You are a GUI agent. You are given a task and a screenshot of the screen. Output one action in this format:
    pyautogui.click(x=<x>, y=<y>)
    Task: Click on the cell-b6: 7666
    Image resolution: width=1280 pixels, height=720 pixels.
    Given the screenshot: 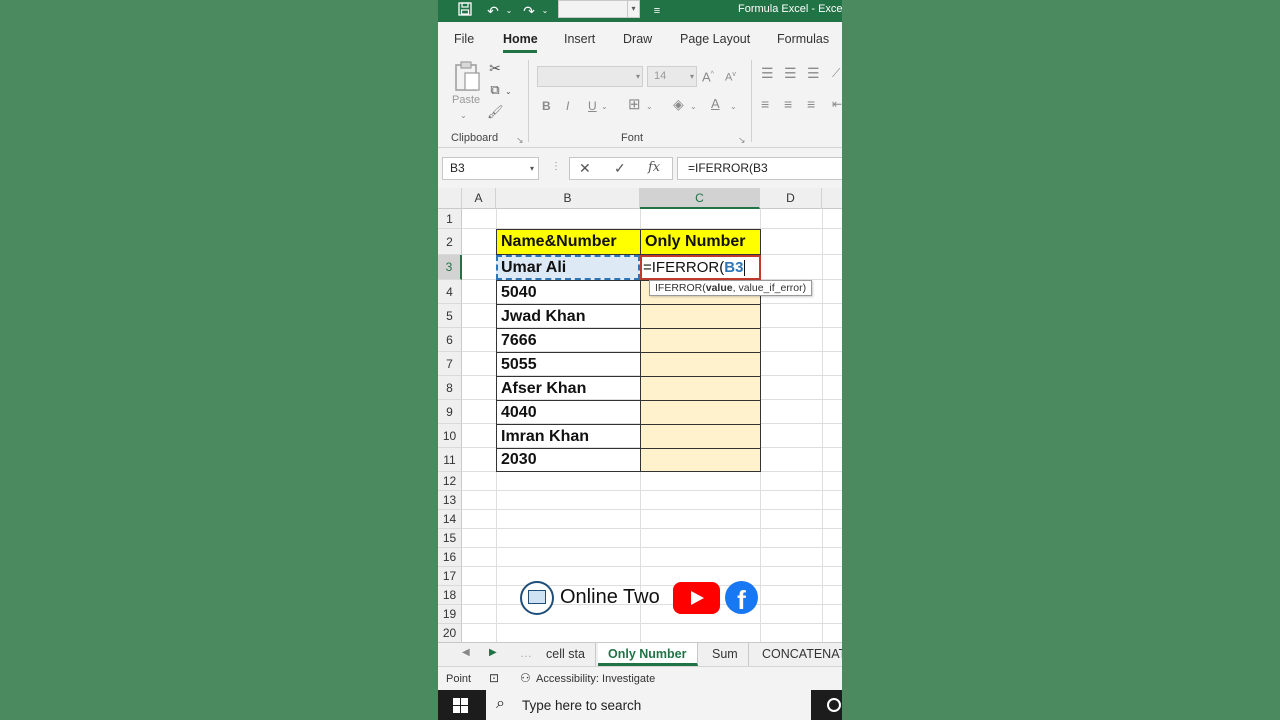 What is the action you would take?
    pyautogui.click(x=568, y=340)
    